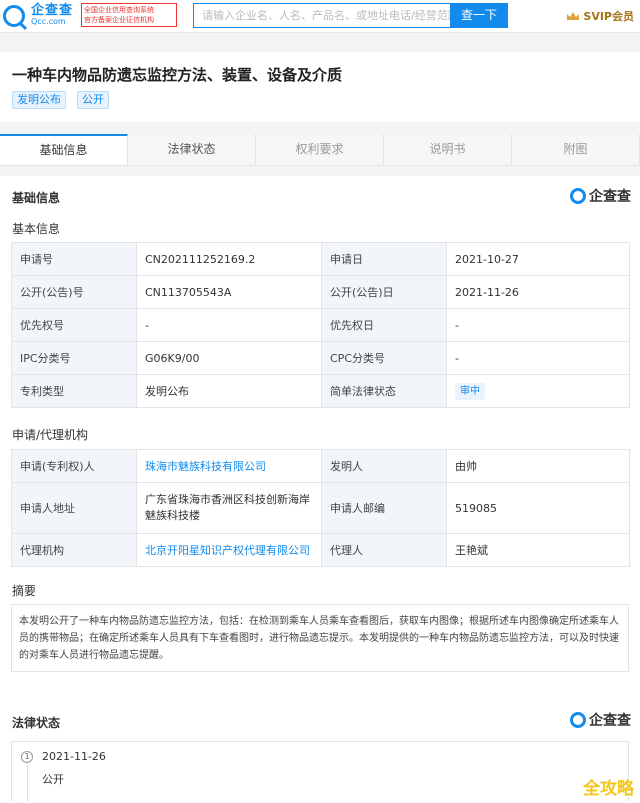 The height and width of the screenshot is (803, 640). I want to click on tab-drawings: 附图, so click(576, 149).